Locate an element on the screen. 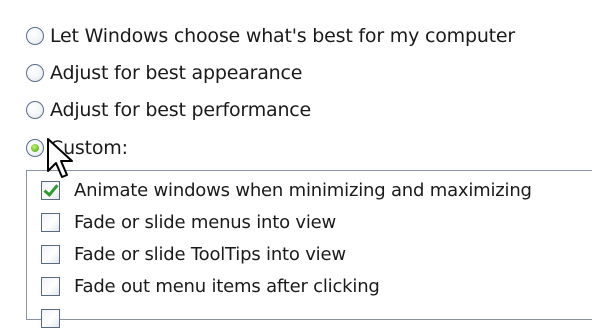 This screenshot has height=333, width=592. list-item-partial is located at coordinates (50, 318).